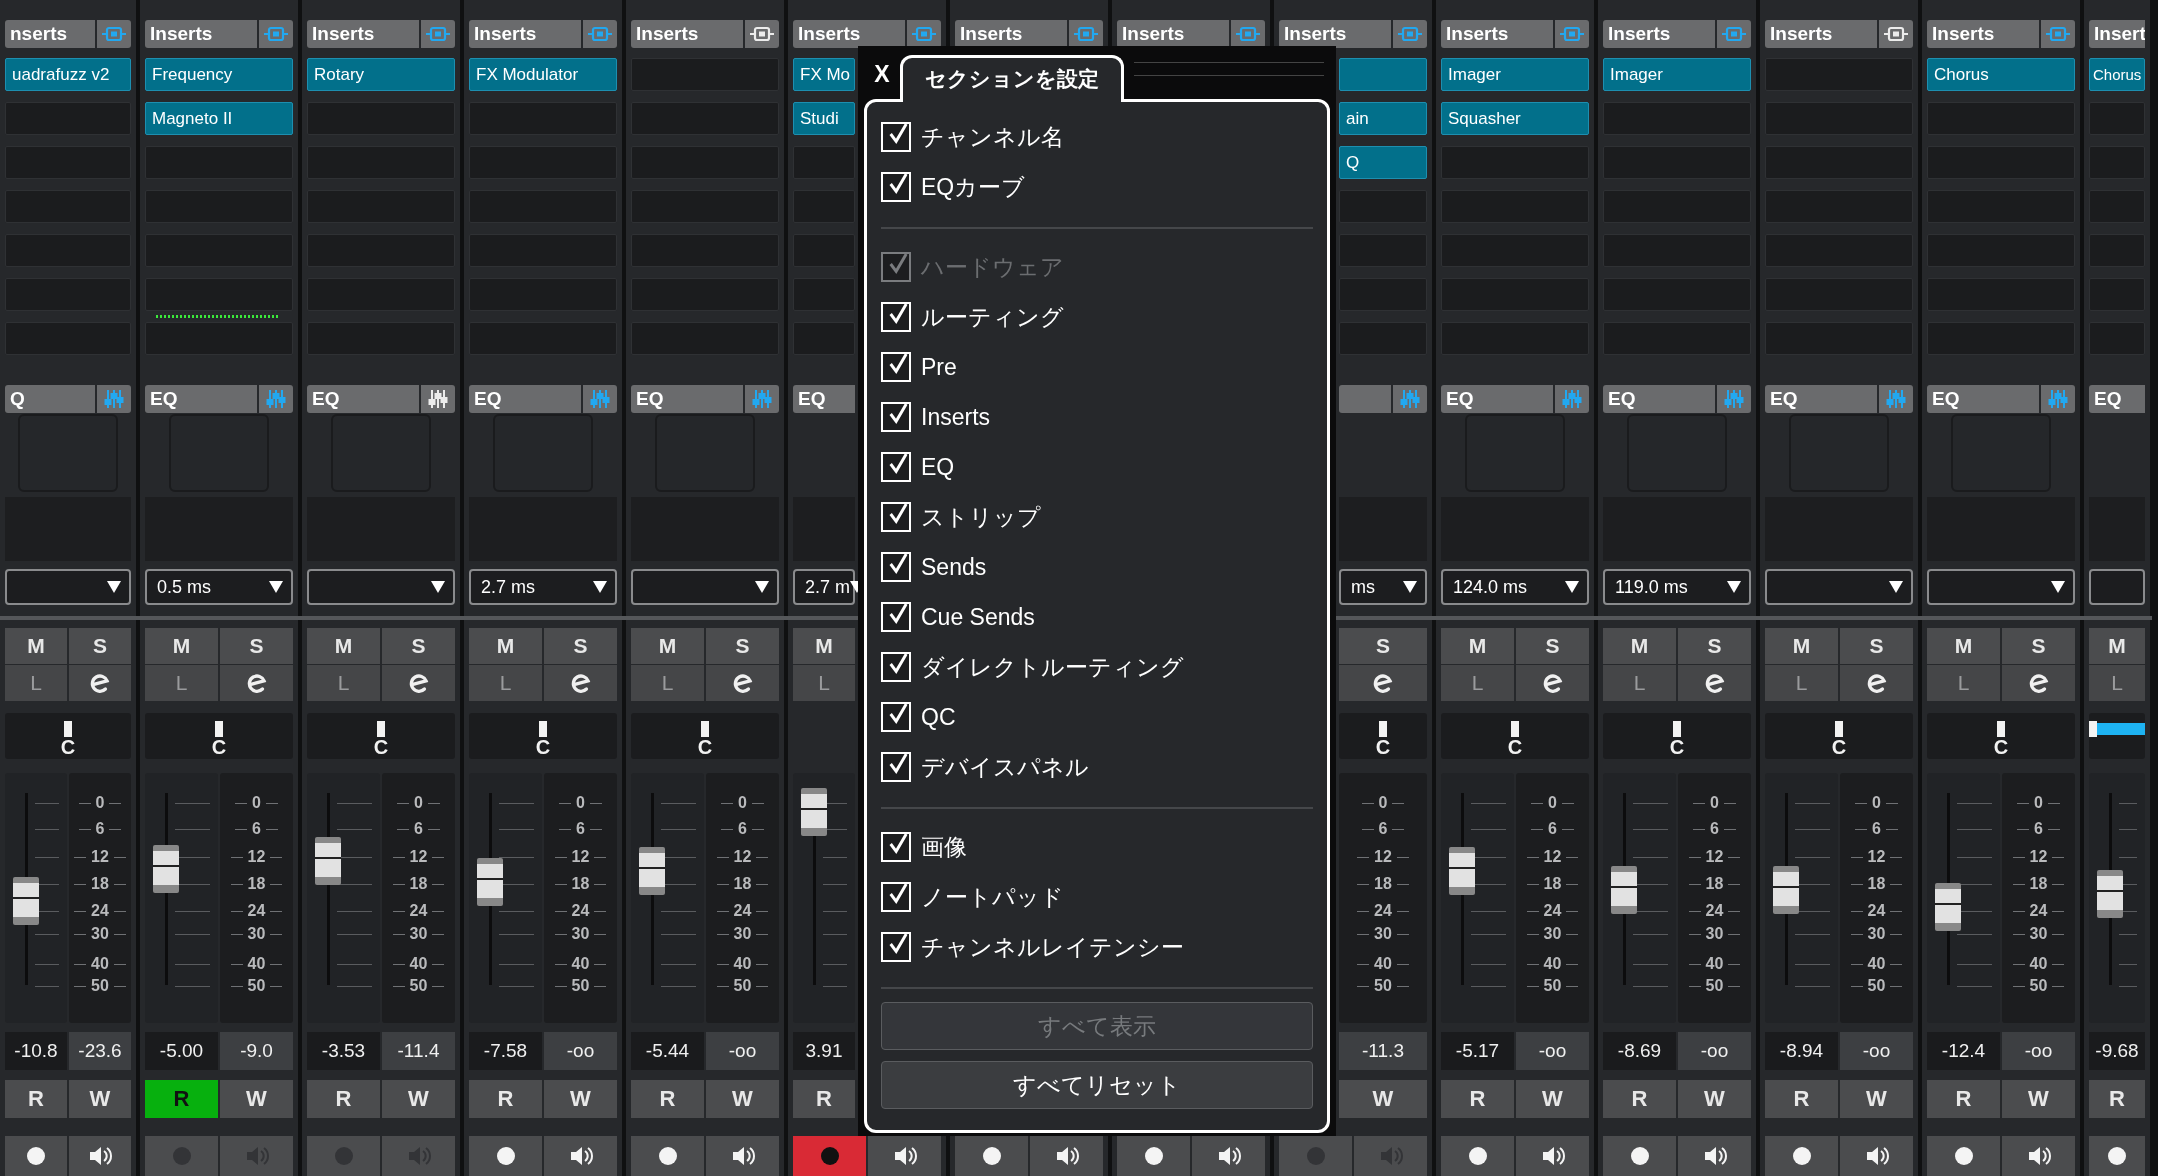 The height and width of the screenshot is (1176, 2158). What do you see at coordinates (1383, 162) in the screenshot?
I see `insert-slot: Q` at bounding box center [1383, 162].